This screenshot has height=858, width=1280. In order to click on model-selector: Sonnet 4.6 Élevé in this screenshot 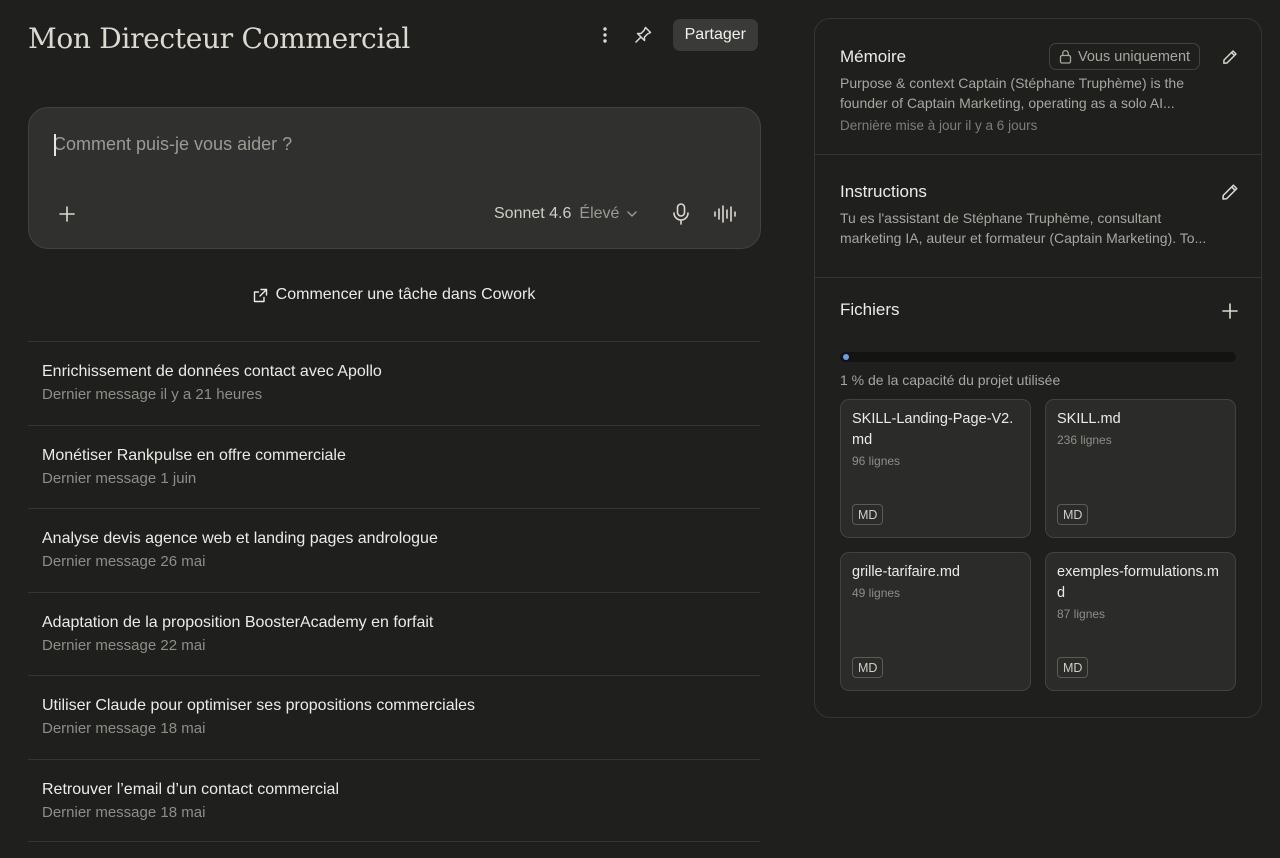, I will do `click(566, 214)`.